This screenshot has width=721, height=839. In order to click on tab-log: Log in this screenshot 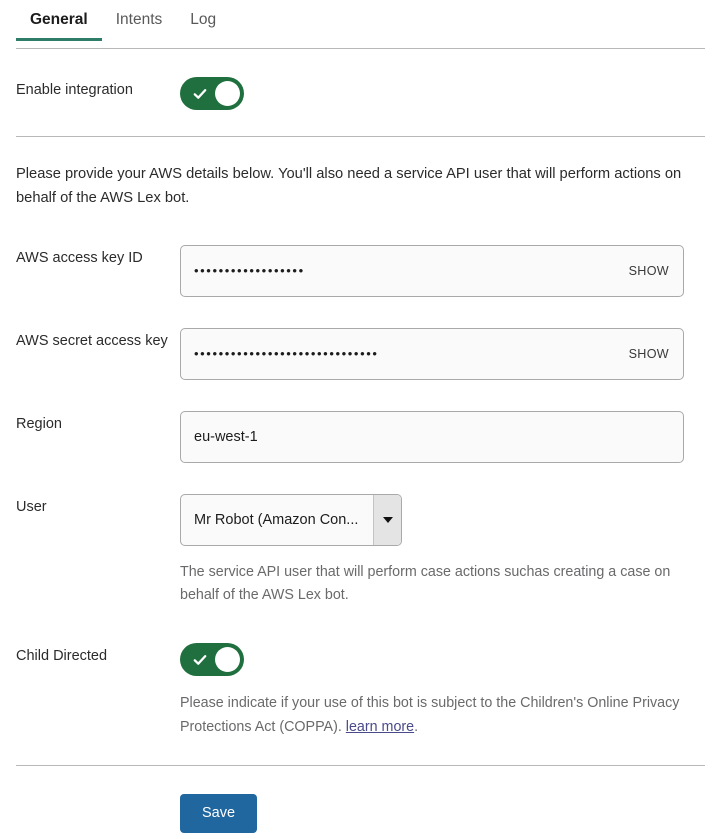, I will do `click(203, 20)`.